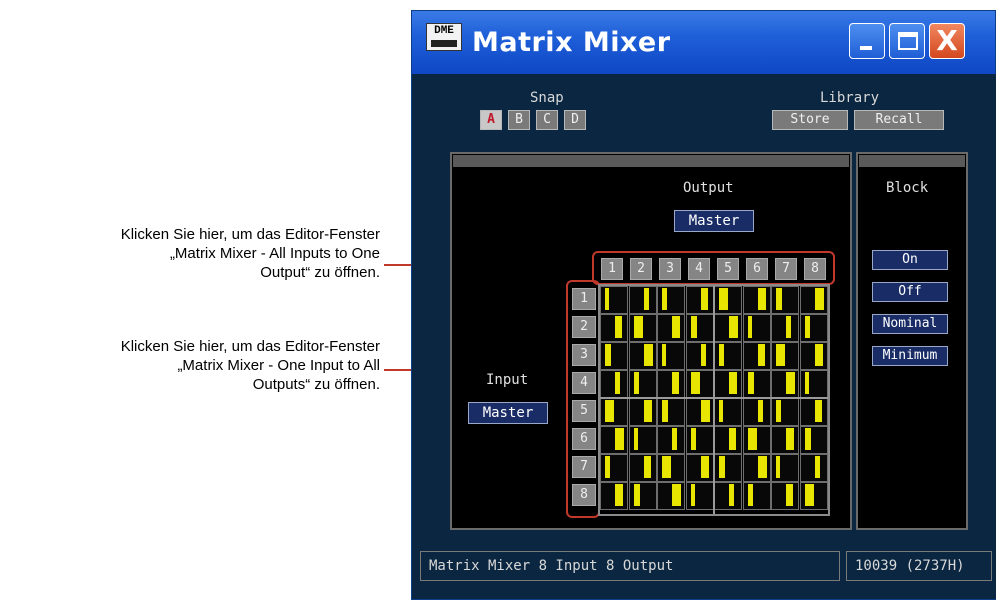 This screenshot has width=996, height=600. What do you see at coordinates (947, 41) in the screenshot?
I see `close-button: X` at bounding box center [947, 41].